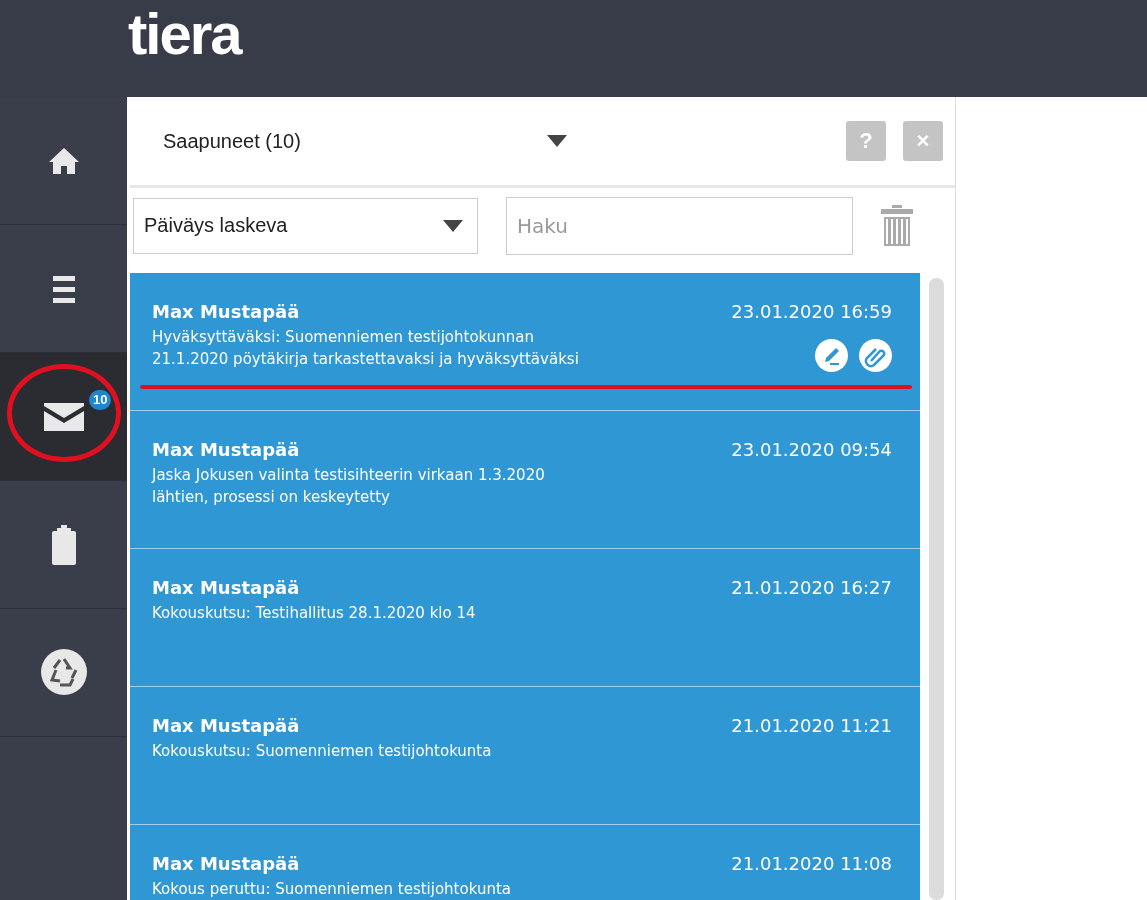 Image resolution: width=1147 pixels, height=900 pixels. I want to click on message-subject: Kokouskutsu: Testihallitus 28.1.2020 klo 14, so click(314, 613).